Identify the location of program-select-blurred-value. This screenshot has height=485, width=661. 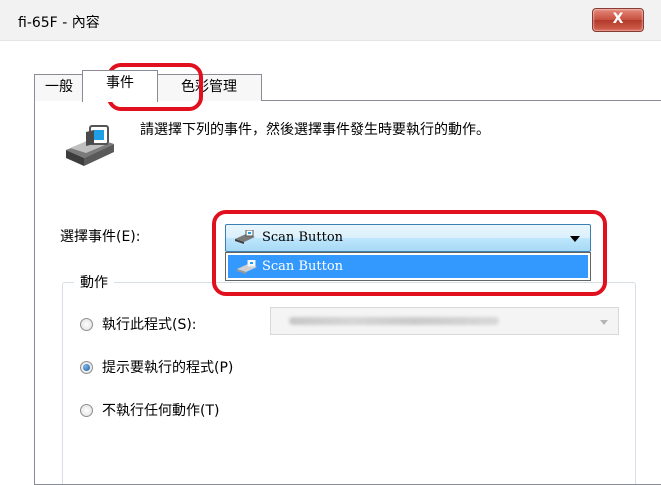
(394, 321).